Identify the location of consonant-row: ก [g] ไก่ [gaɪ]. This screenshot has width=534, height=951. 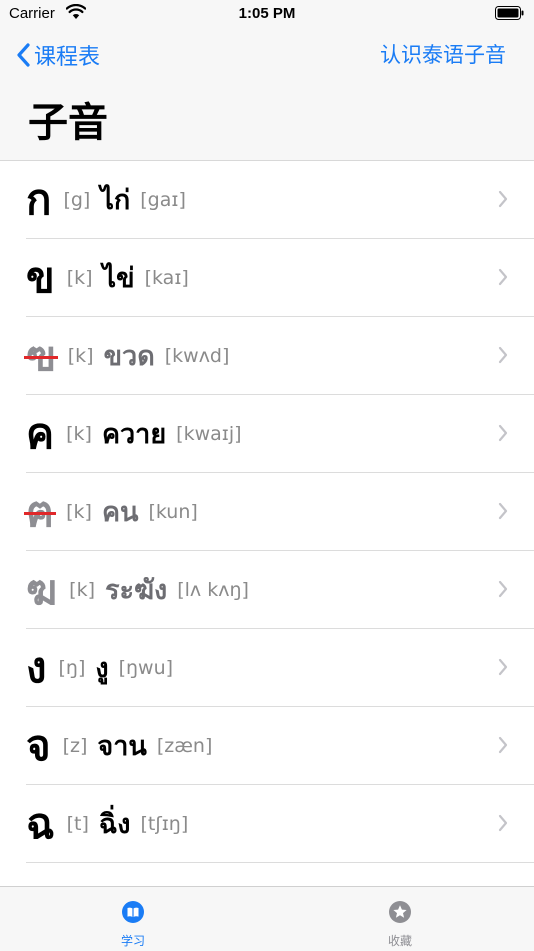
(280, 200).